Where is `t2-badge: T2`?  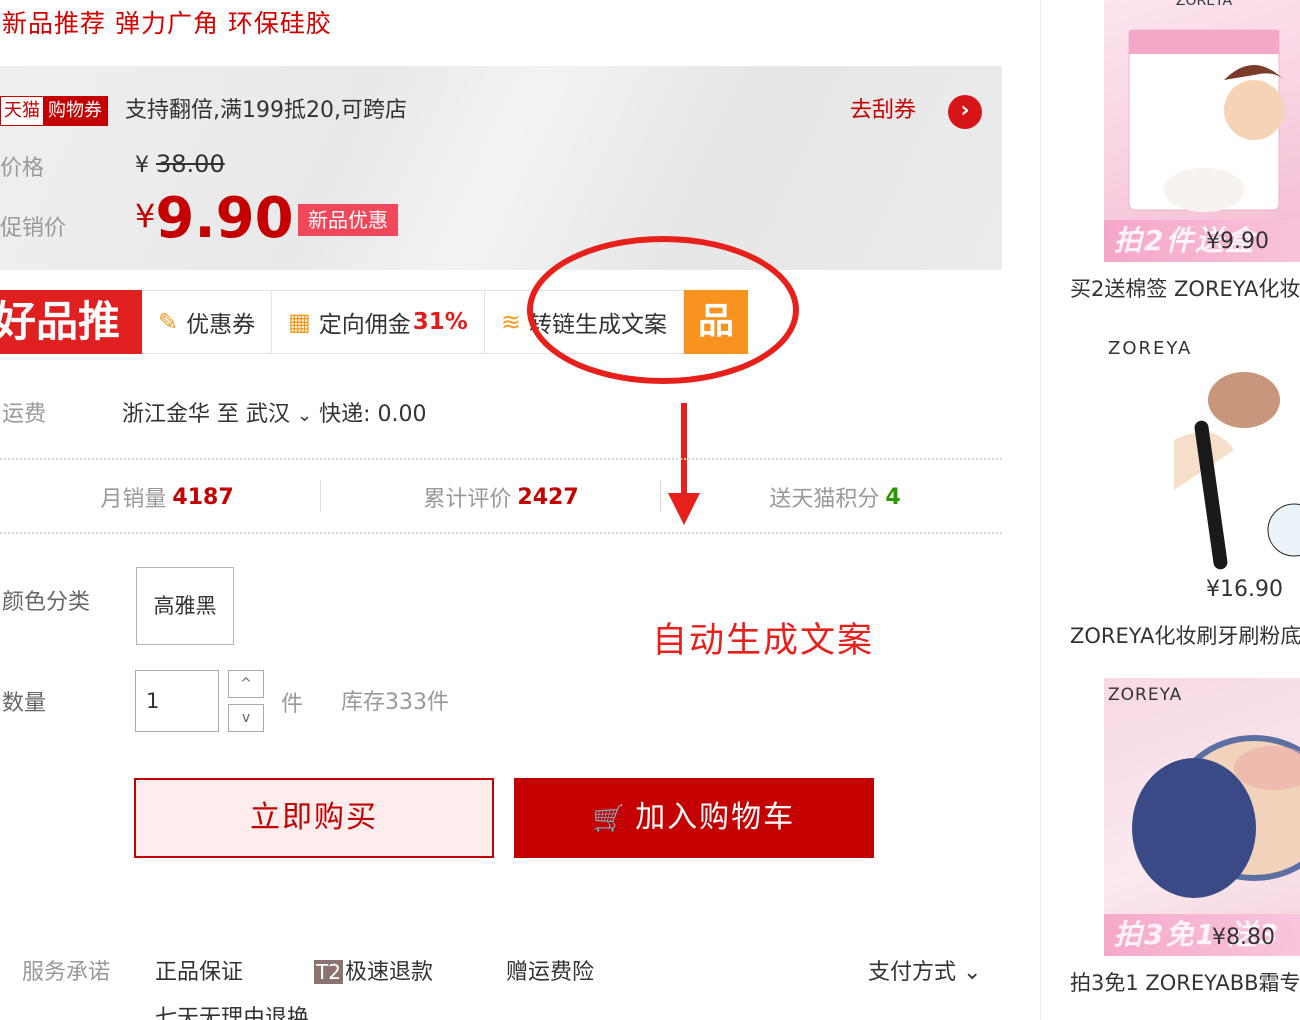
t2-badge: T2 is located at coordinates (328, 972).